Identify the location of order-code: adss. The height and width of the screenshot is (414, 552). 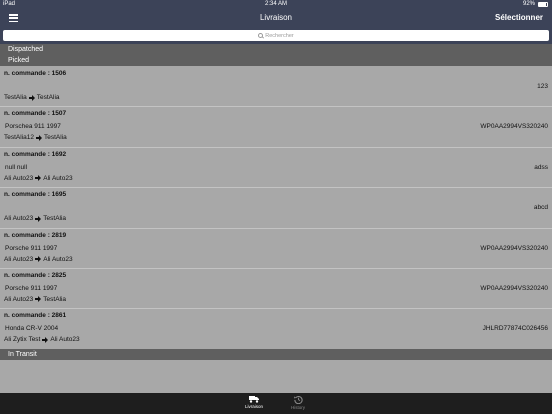
(541, 167).